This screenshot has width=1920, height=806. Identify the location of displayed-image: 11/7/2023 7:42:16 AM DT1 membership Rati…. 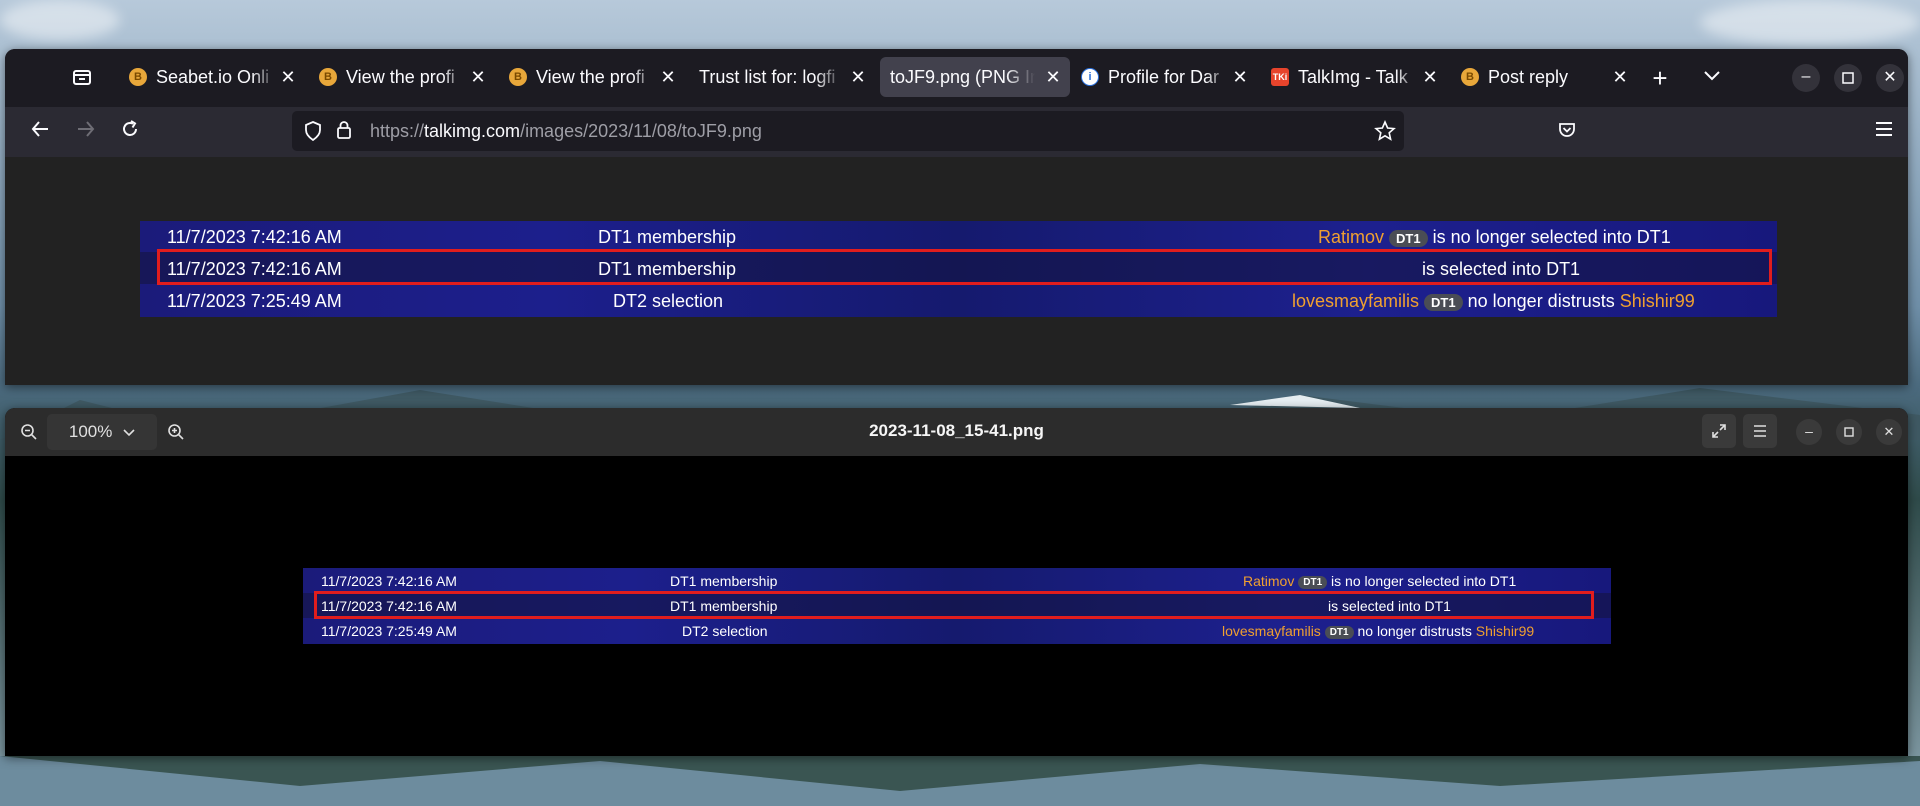
(958, 269).